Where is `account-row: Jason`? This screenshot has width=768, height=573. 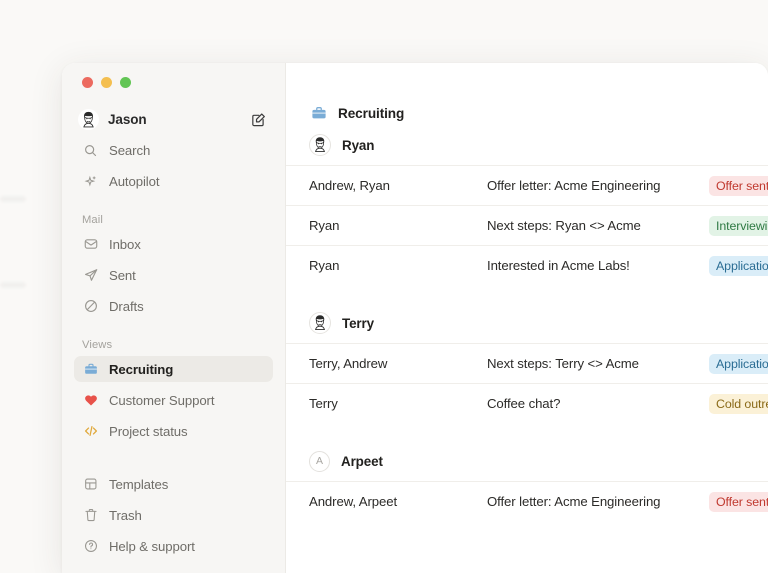
account-row: Jason is located at coordinates (173, 119).